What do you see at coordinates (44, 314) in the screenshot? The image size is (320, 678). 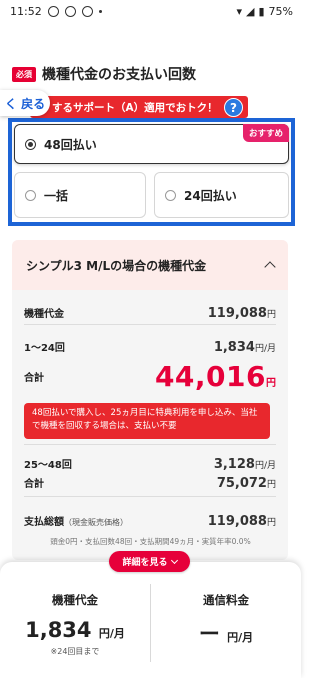 I see `device-price-label: 機種代金` at bounding box center [44, 314].